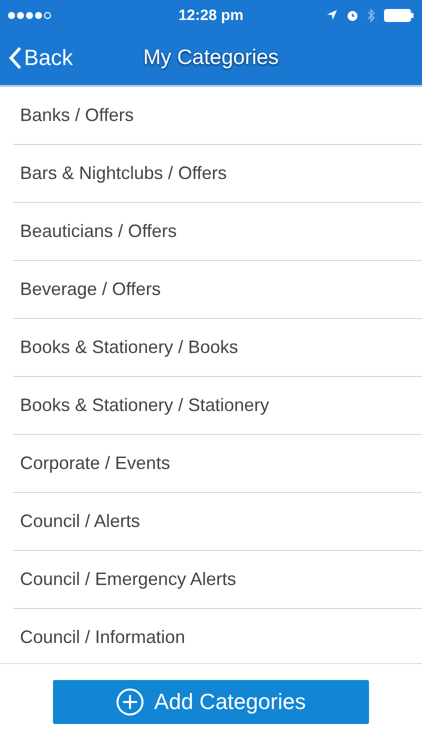 The image size is (422, 750). What do you see at coordinates (211, 58) in the screenshot?
I see `screen-title: My Categories` at bounding box center [211, 58].